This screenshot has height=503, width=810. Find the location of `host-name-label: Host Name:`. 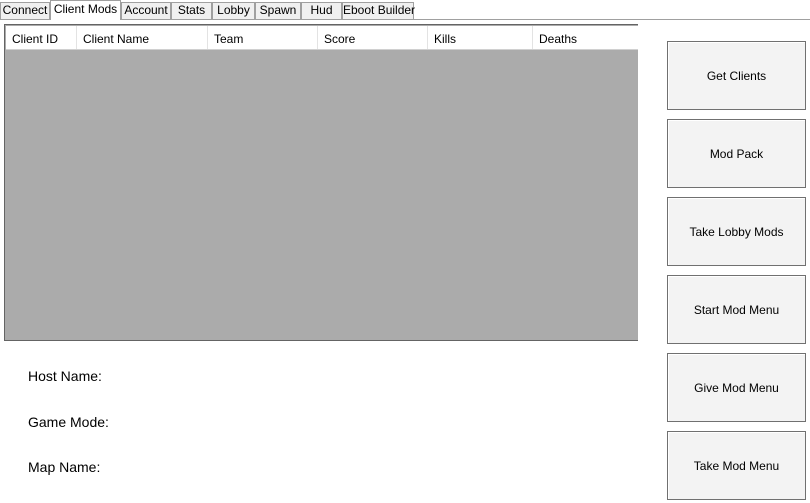

host-name-label: Host Name: is located at coordinates (65, 376).